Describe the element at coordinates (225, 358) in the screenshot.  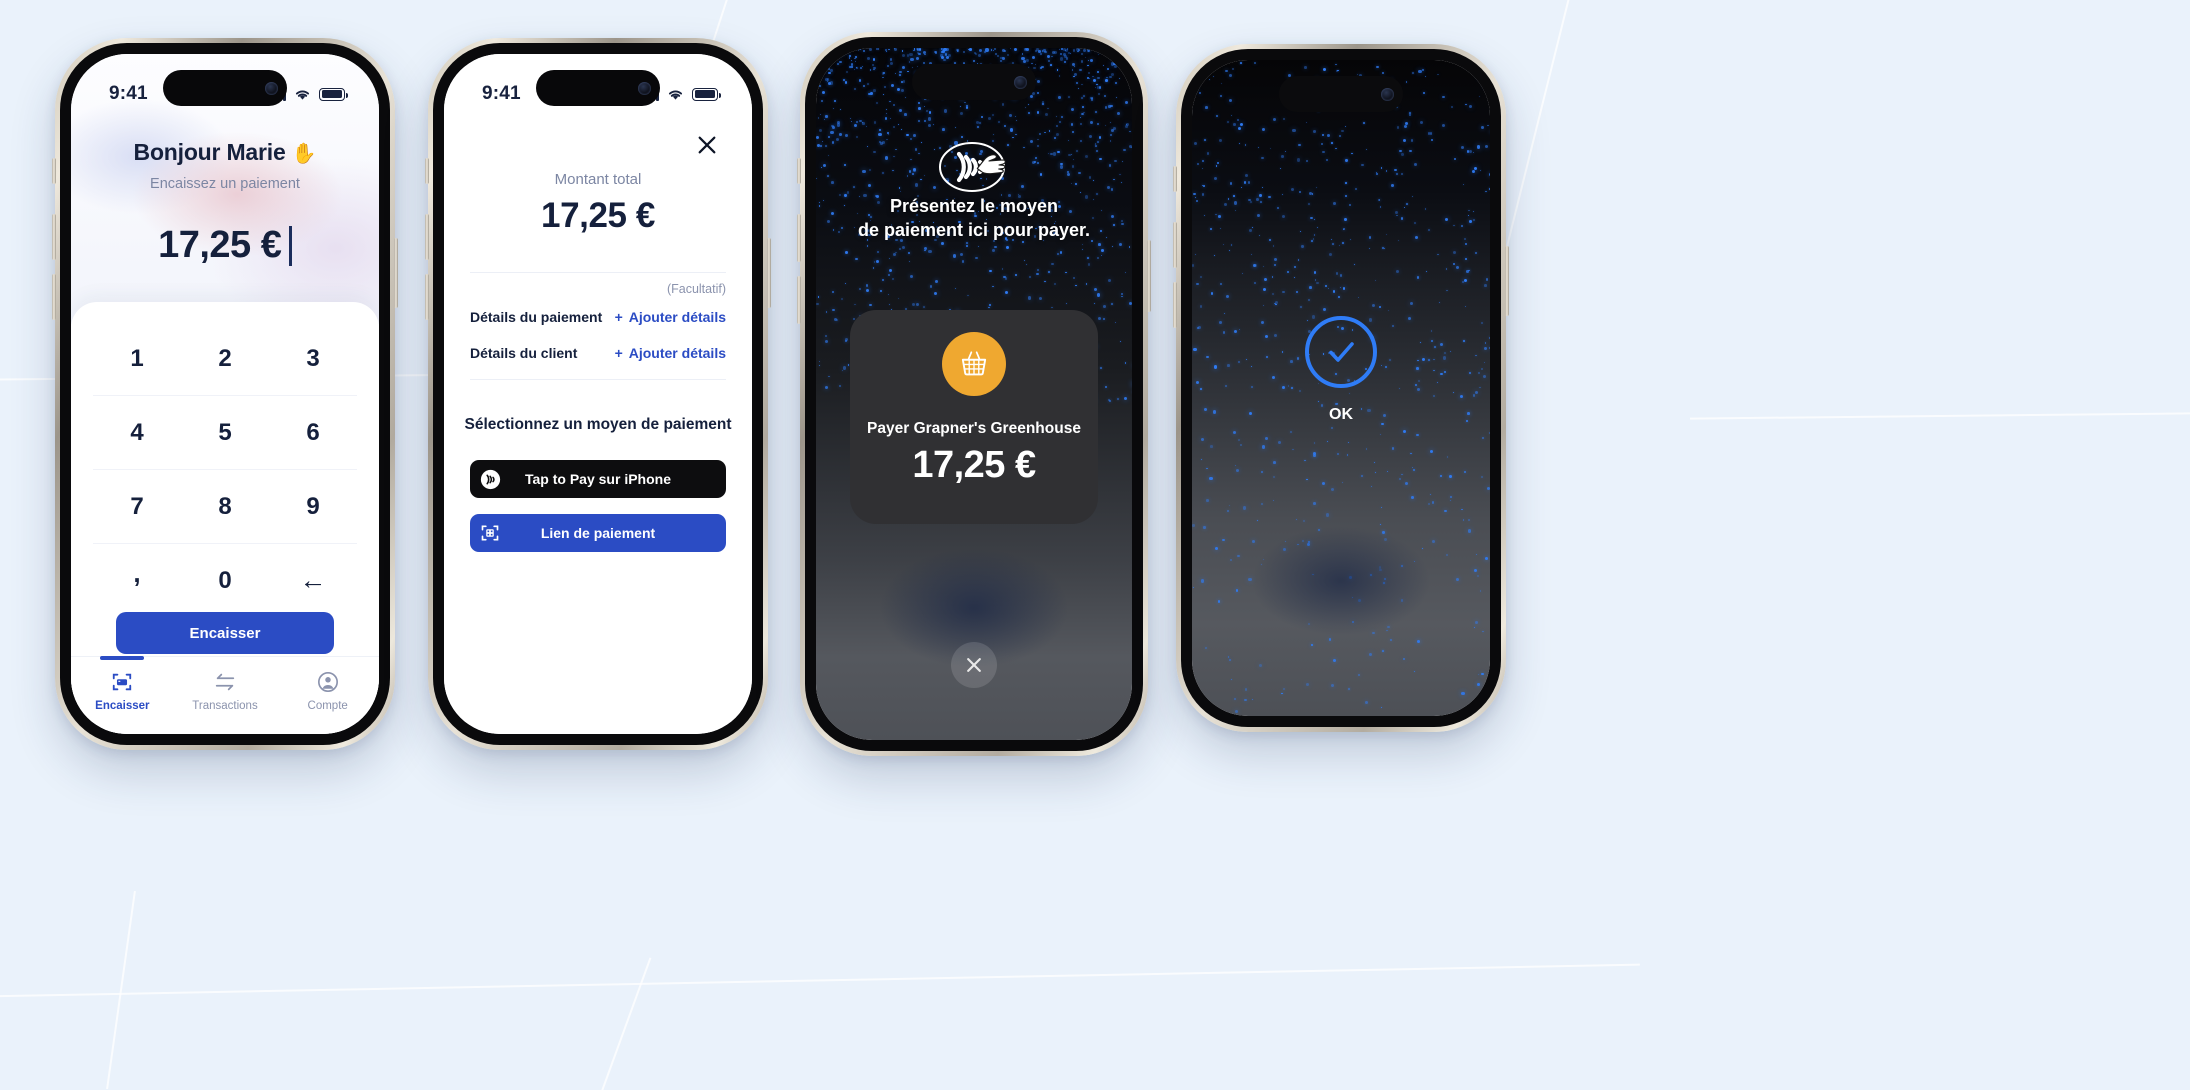
I see `keypad-key-2: 2` at that location.